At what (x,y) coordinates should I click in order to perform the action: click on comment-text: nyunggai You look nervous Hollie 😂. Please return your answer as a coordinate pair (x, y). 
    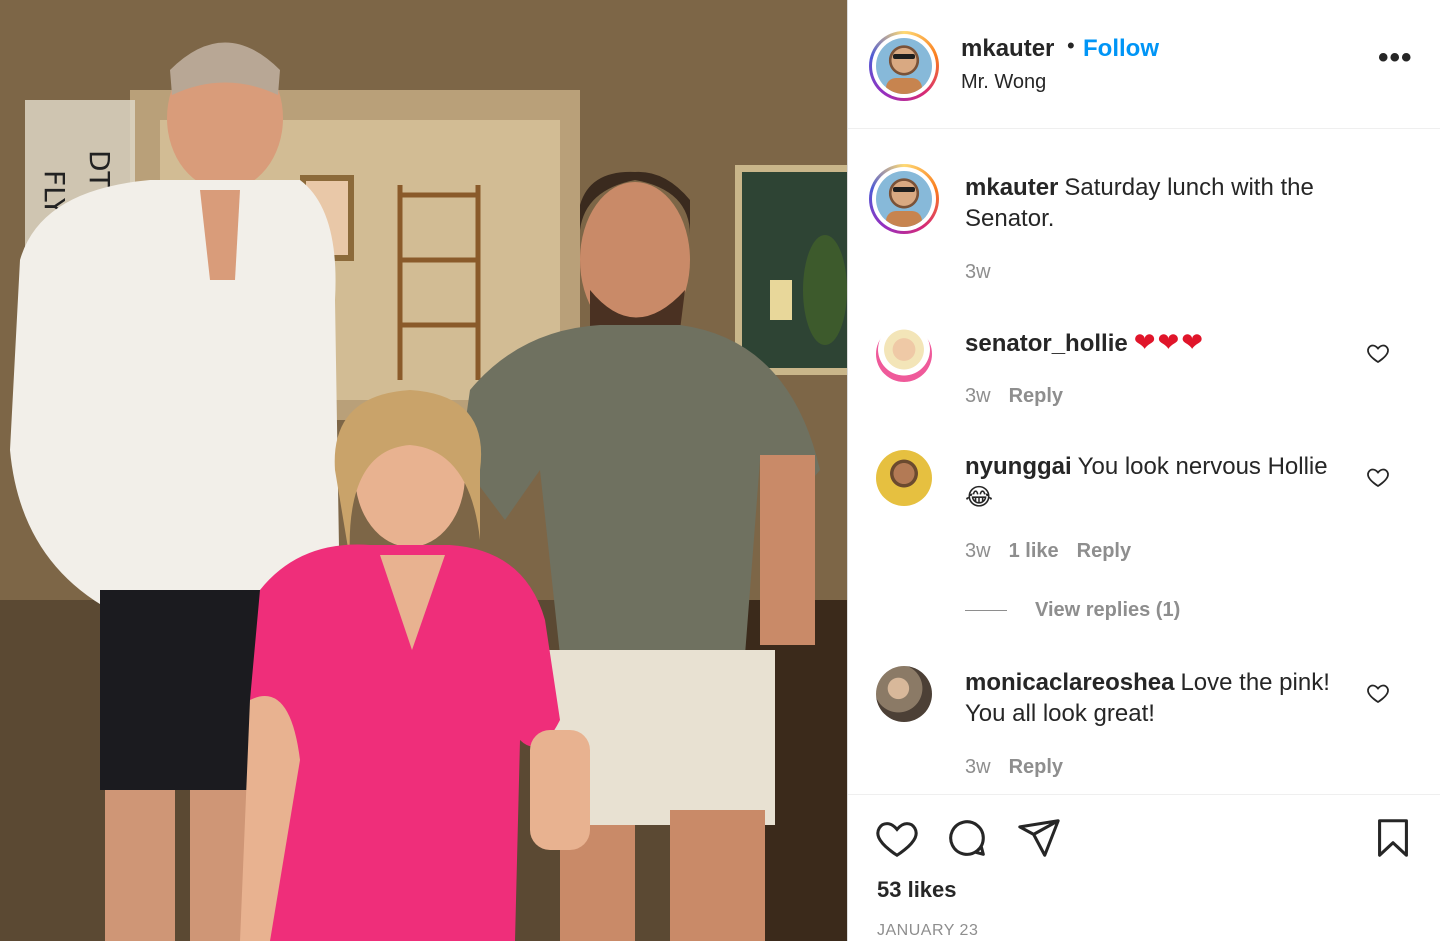
    Looking at the image, I should click on (1160, 482).